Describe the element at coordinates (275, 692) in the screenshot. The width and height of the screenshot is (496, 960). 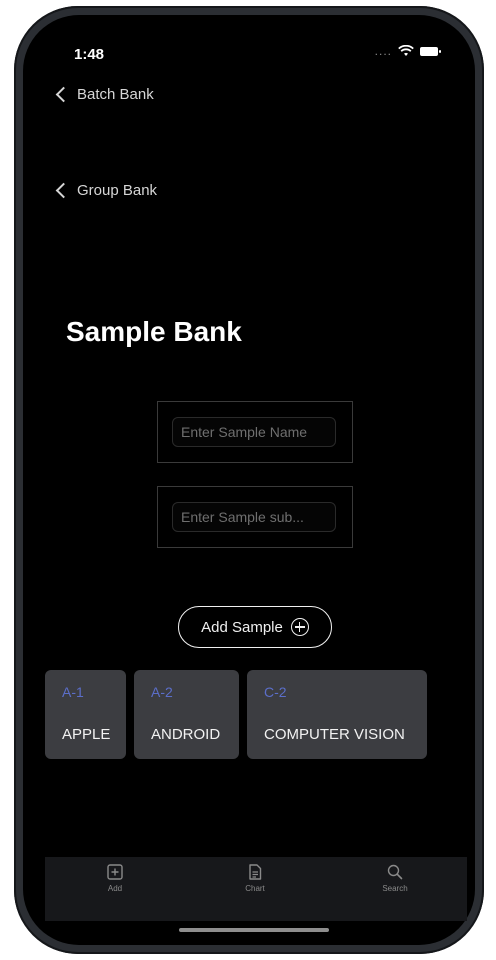
I see `sample-code: C-2` at that location.